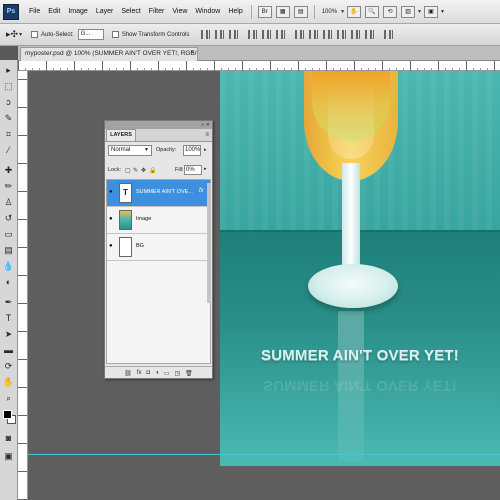 This screenshot has height=500, width=500. What do you see at coordinates (8, 318) in the screenshot?
I see `type-tool-icon: T` at bounding box center [8, 318].